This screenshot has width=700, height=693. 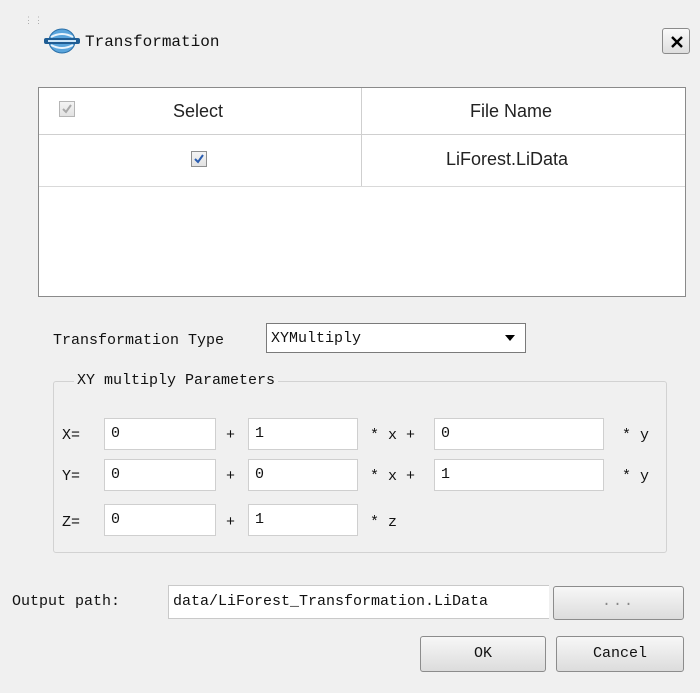 I want to click on ok-button: OK, so click(x=483, y=654).